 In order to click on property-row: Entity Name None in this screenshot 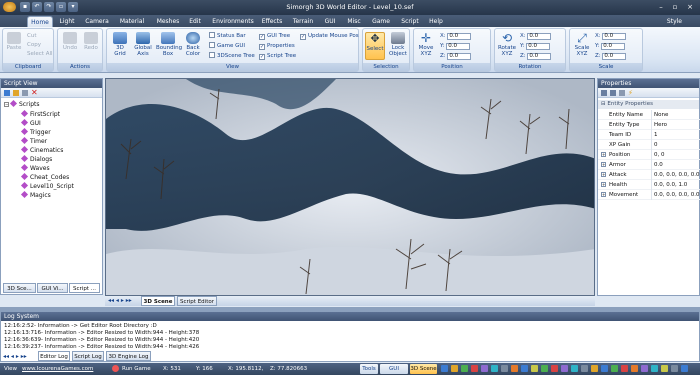, I will do `click(649, 115)`.